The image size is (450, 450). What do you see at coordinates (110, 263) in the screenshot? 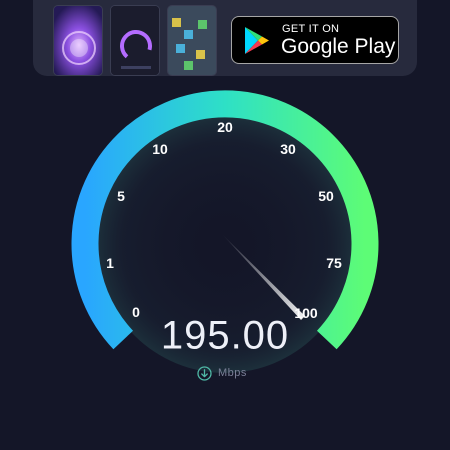
I see `tick-label: 1` at bounding box center [110, 263].